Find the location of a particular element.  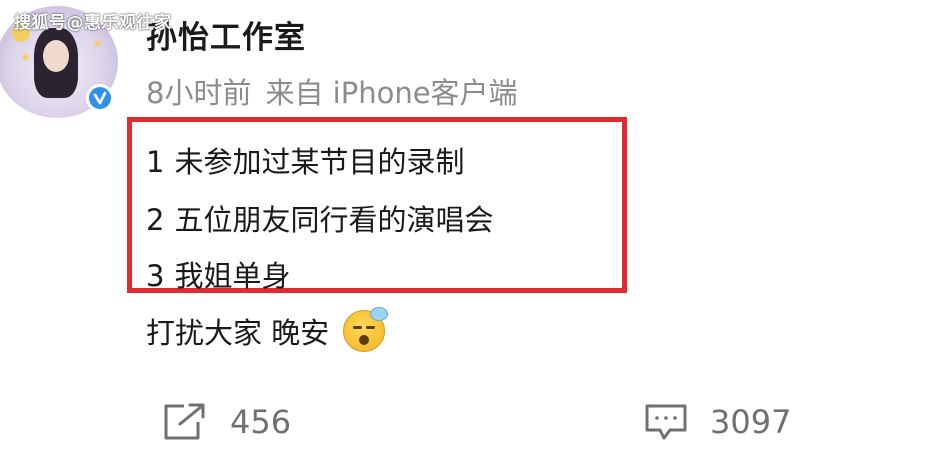

watermark: 搜狐号@惠乐观往家 is located at coordinates (93, 23).